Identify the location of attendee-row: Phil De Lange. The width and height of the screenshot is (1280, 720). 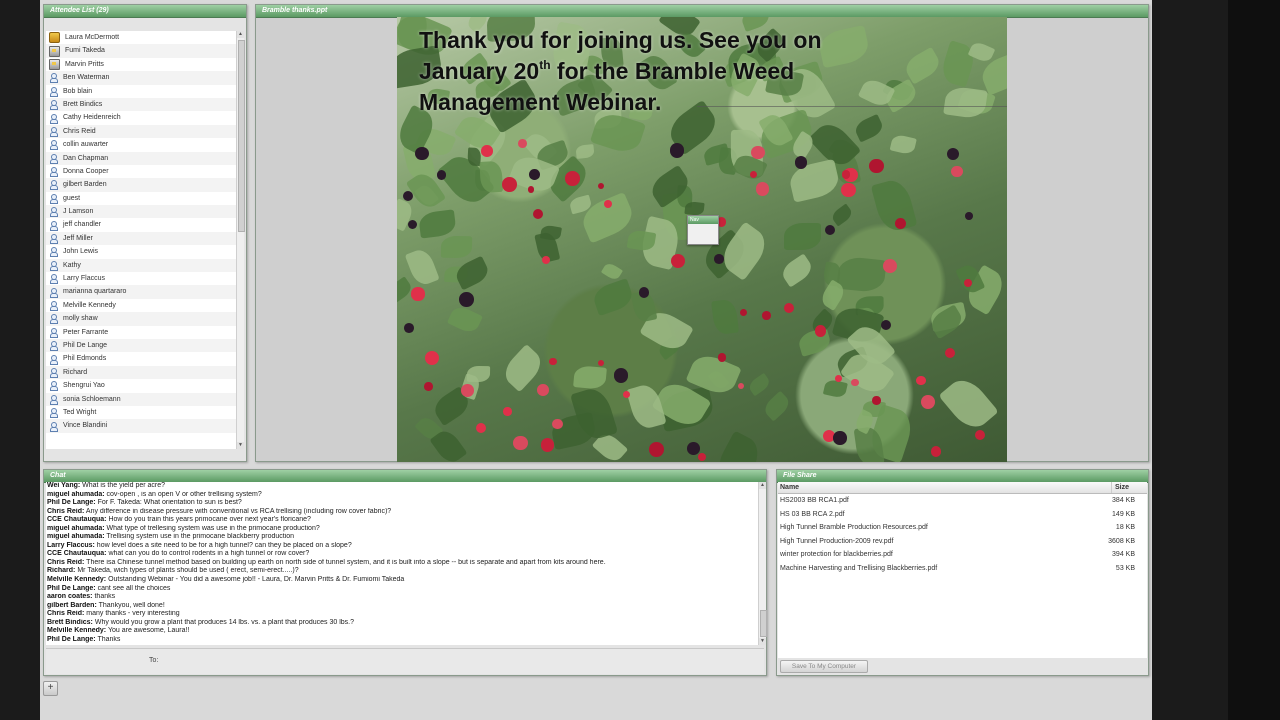
(141, 345).